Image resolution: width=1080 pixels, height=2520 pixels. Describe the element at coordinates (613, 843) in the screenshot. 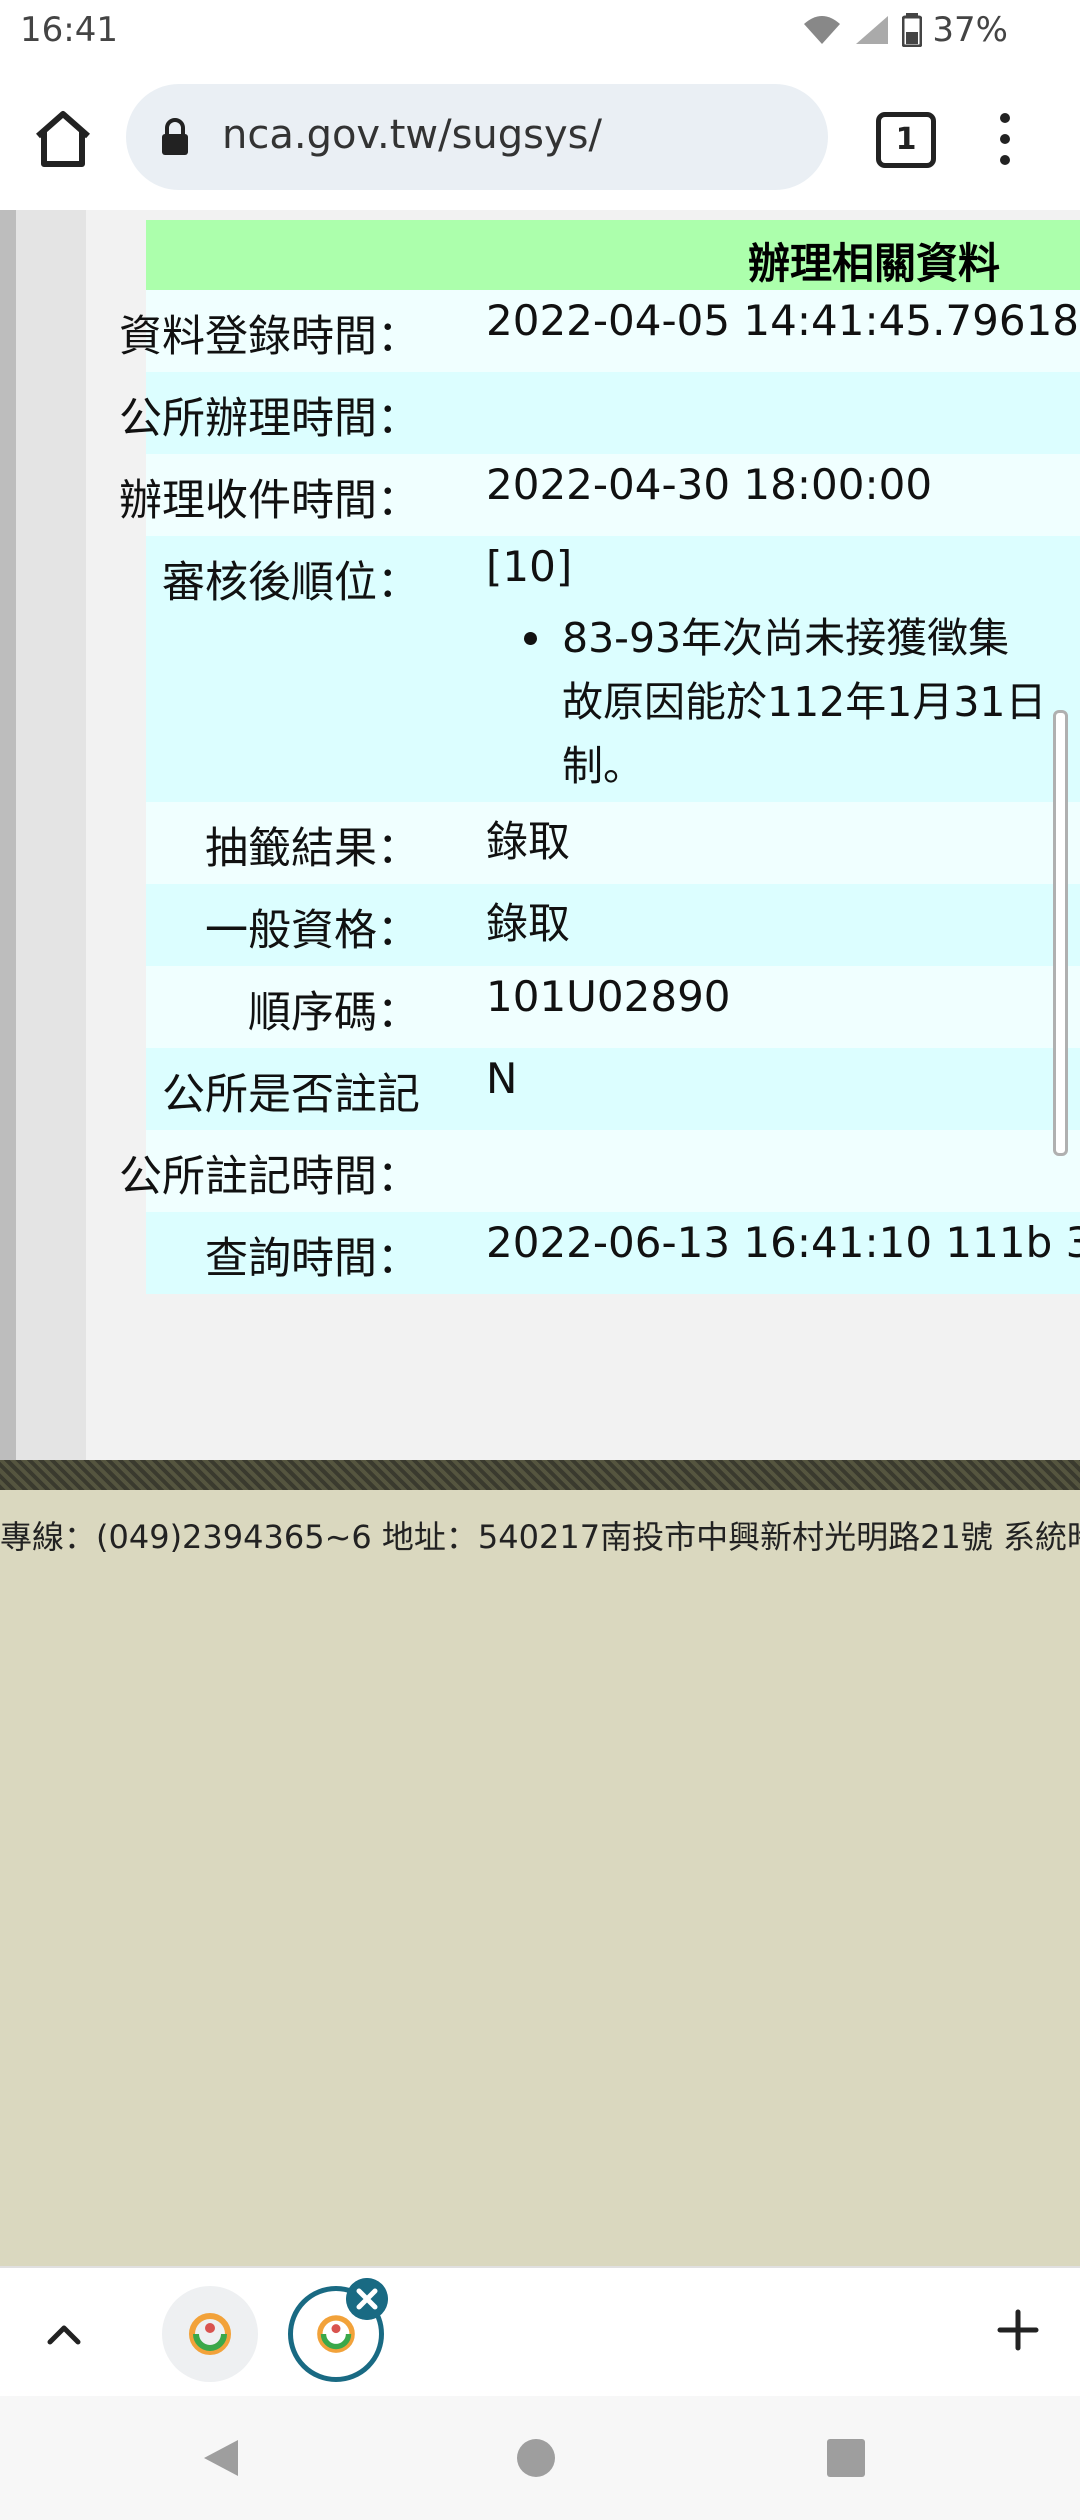

I see `table-row: 抽籤結果： 錄取` at that location.